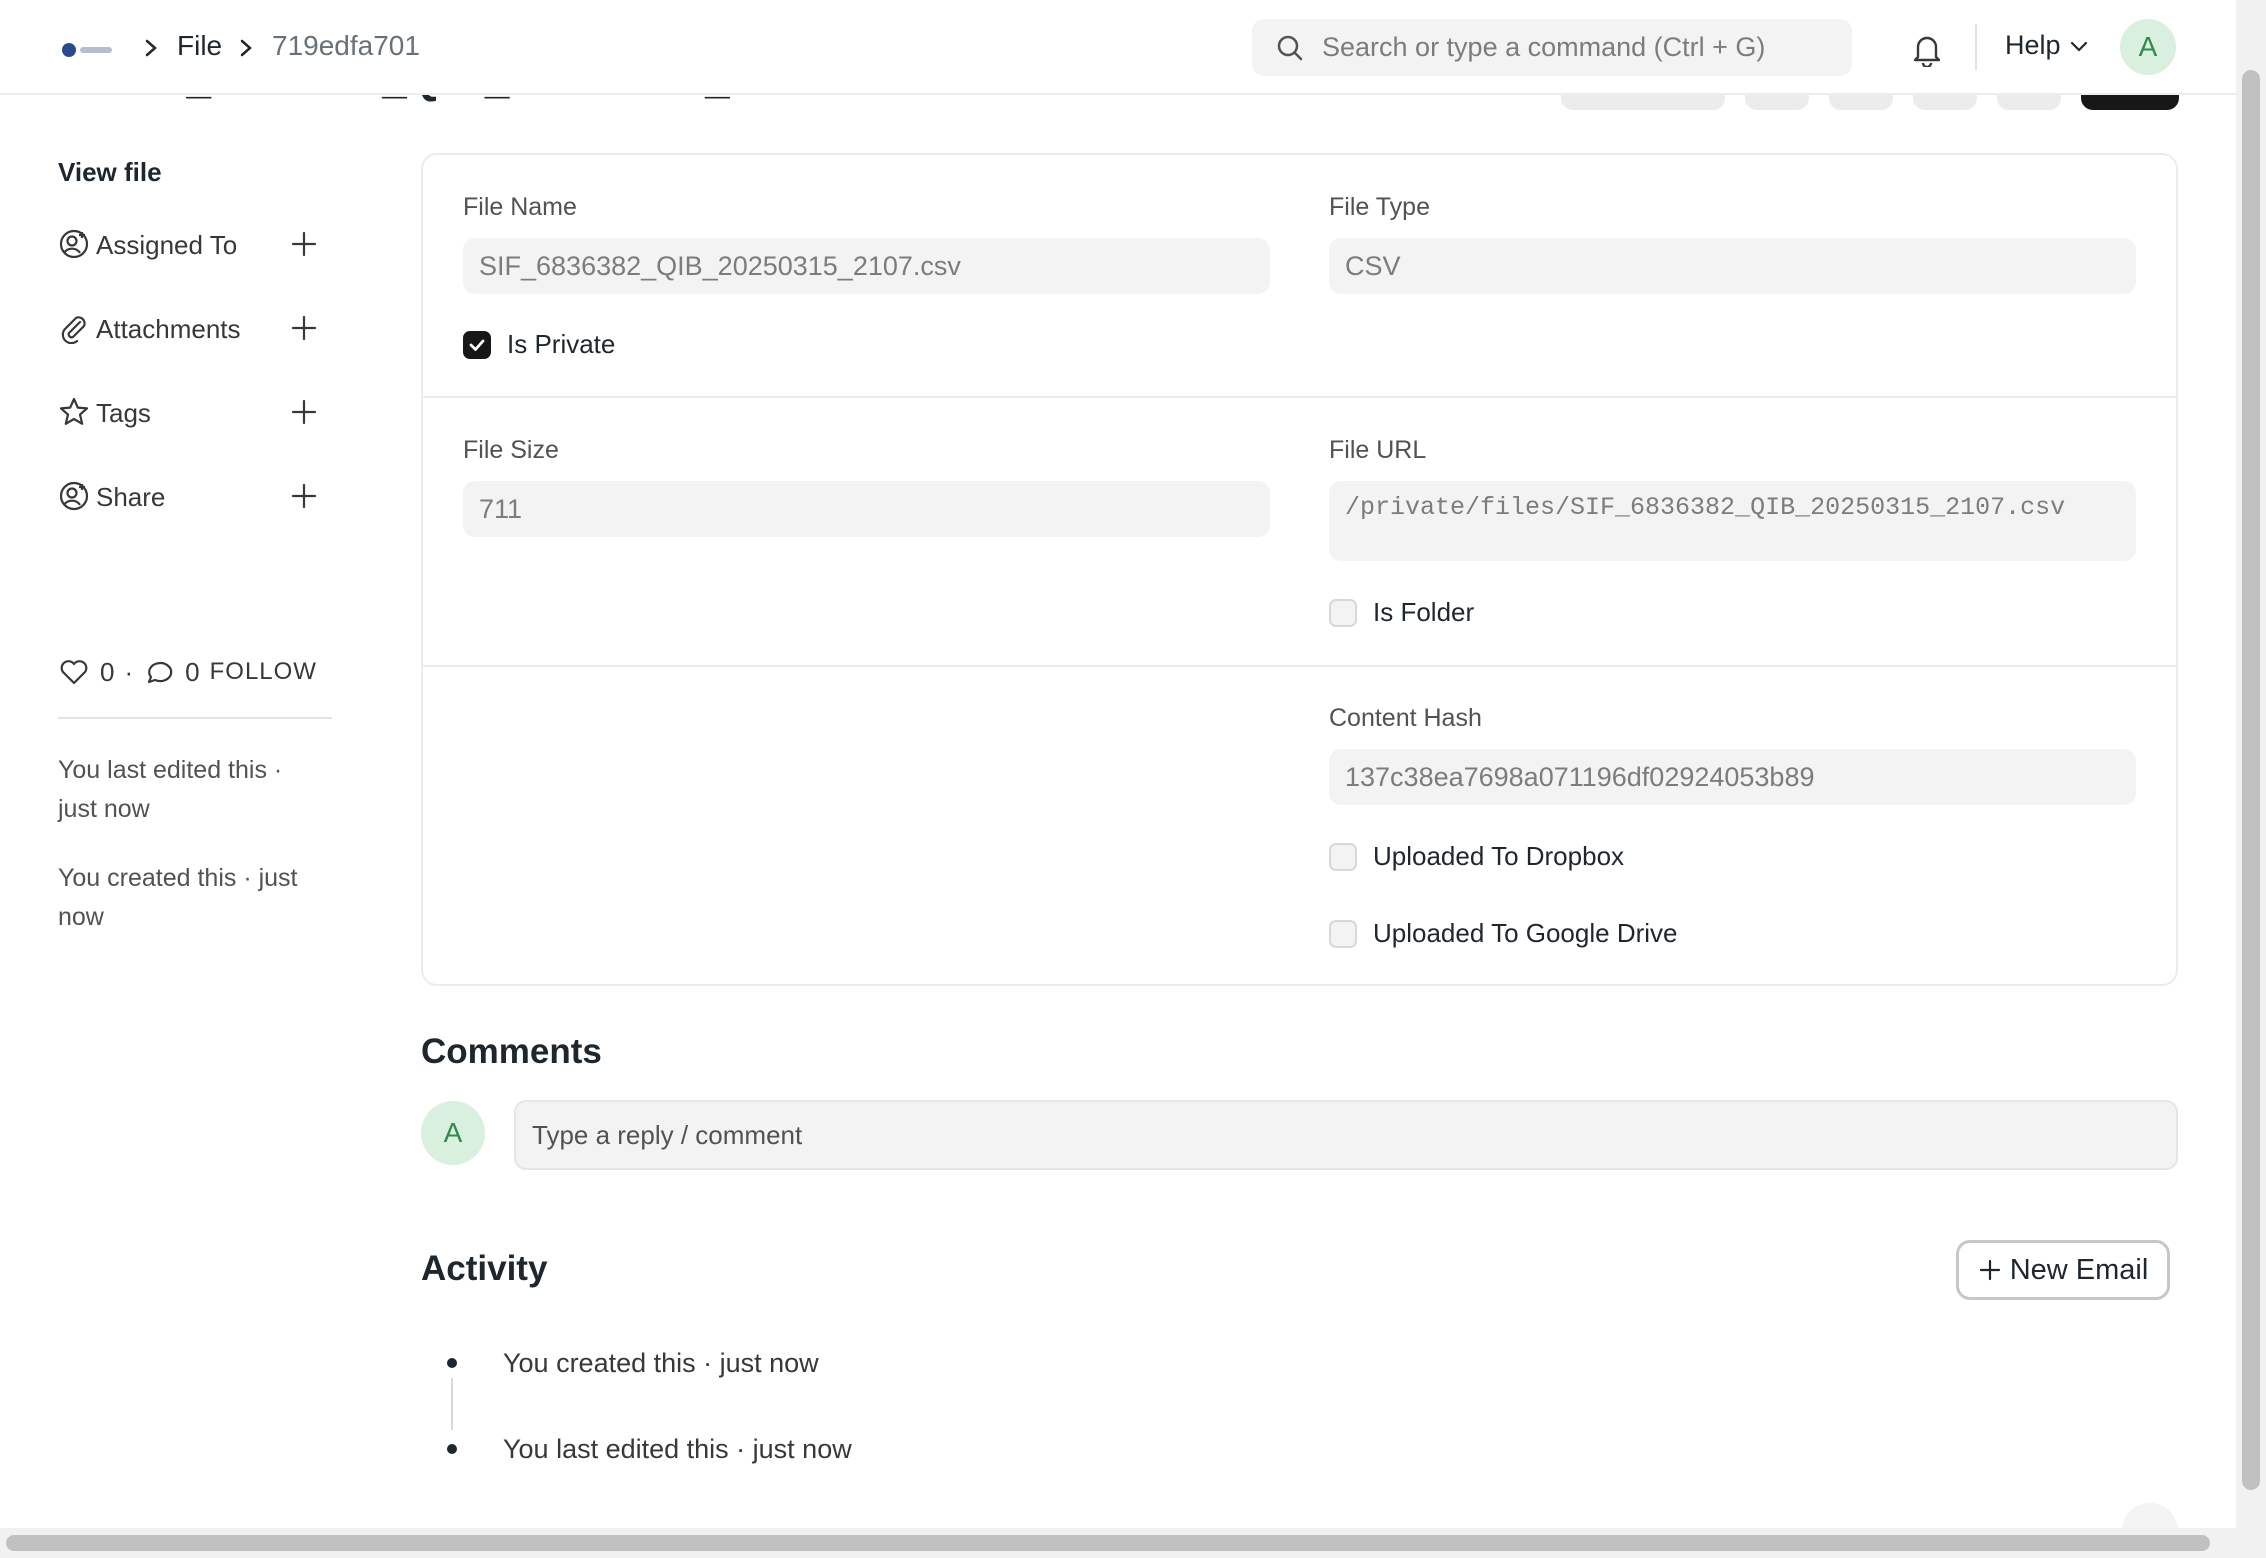  I want to click on share-user-icon, so click(74, 496).